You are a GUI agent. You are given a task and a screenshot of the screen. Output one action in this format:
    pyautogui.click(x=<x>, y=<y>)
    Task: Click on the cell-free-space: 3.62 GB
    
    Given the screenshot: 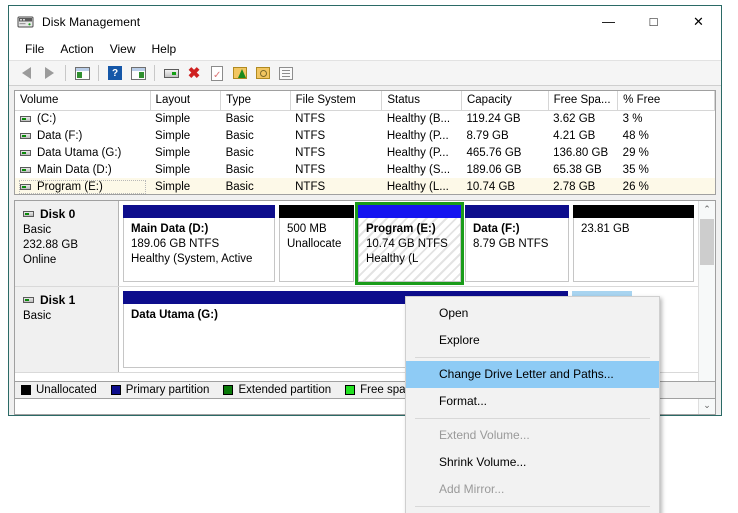 What is the action you would take?
    pyautogui.click(x=574, y=118)
    